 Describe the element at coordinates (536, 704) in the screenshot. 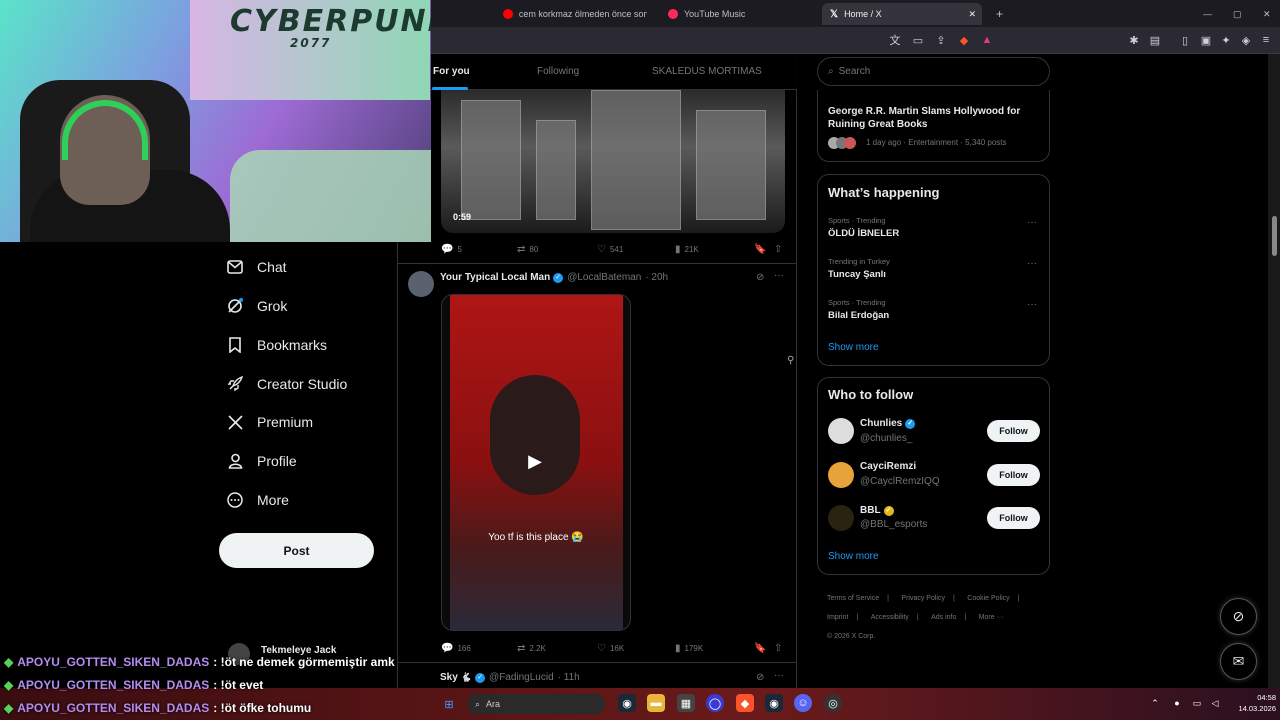

I see `taskbar-search: ⌕ Ara` at that location.